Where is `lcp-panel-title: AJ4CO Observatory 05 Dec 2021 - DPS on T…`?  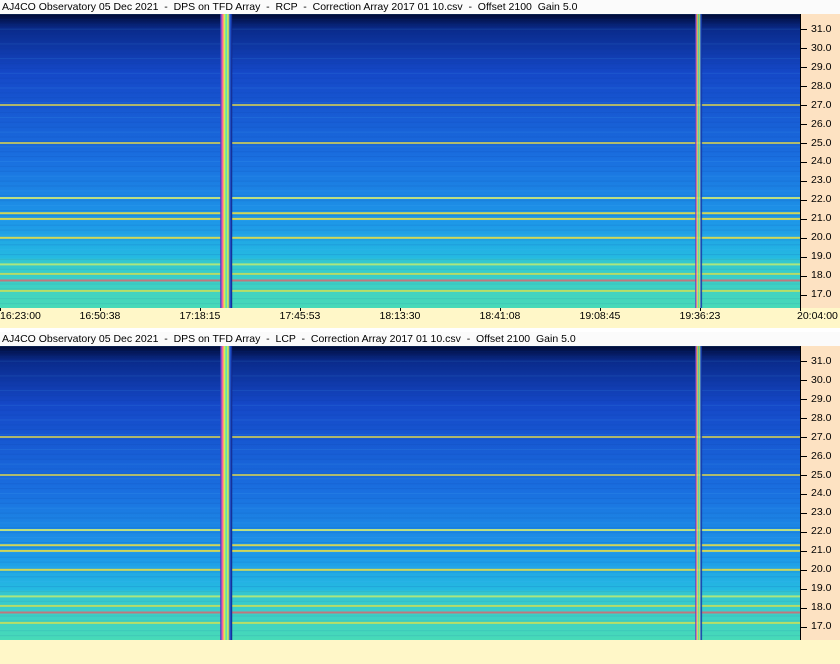
lcp-panel-title: AJ4CO Observatory 05 Dec 2021 - DPS on T… is located at coordinates (420, 339).